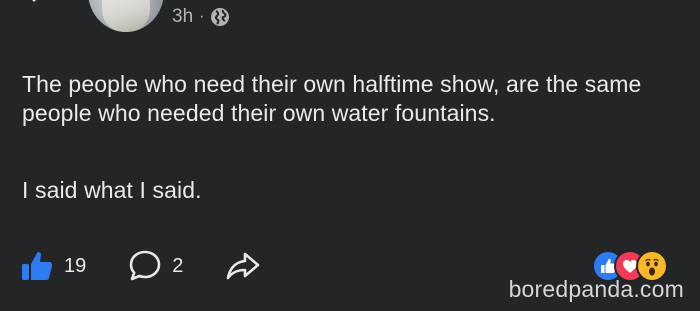 The height and width of the screenshot is (311, 700). Describe the element at coordinates (40, 6) in the screenshot. I see `chevron-left-icon` at that location.